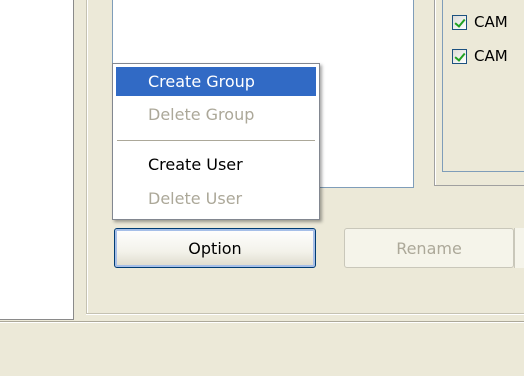  Describe the element at coordinates (37, 160) in the screenshot. I see `left-tree-panel` at that location.